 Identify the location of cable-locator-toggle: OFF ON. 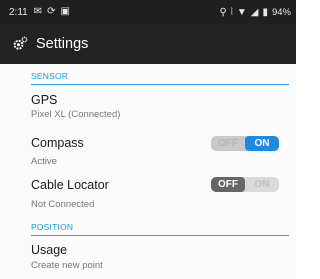
(245, 184).